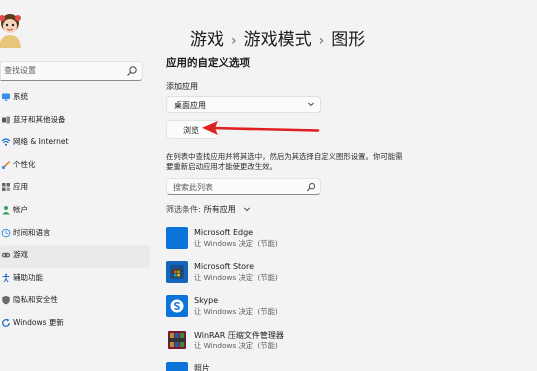 The image size is (537, 371). Describe the element at coordinates (301, 366) in the screenshot. I see `app-list-item: 照片` at that location.